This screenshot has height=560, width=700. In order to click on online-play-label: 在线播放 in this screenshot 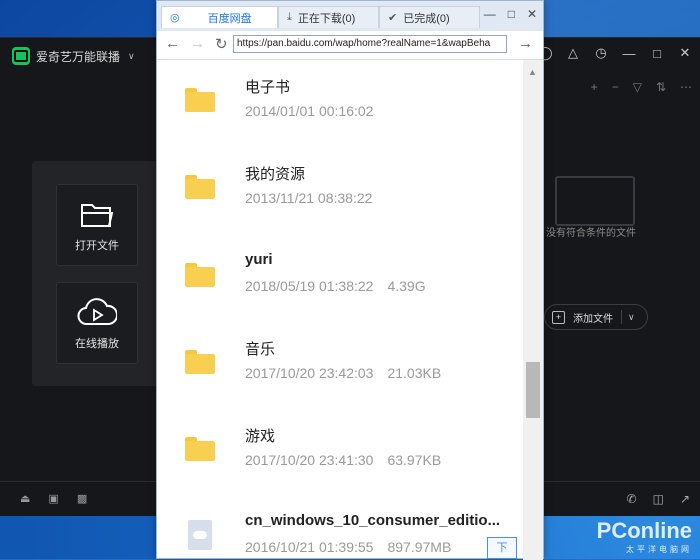, I will do `click(97, 344)`.